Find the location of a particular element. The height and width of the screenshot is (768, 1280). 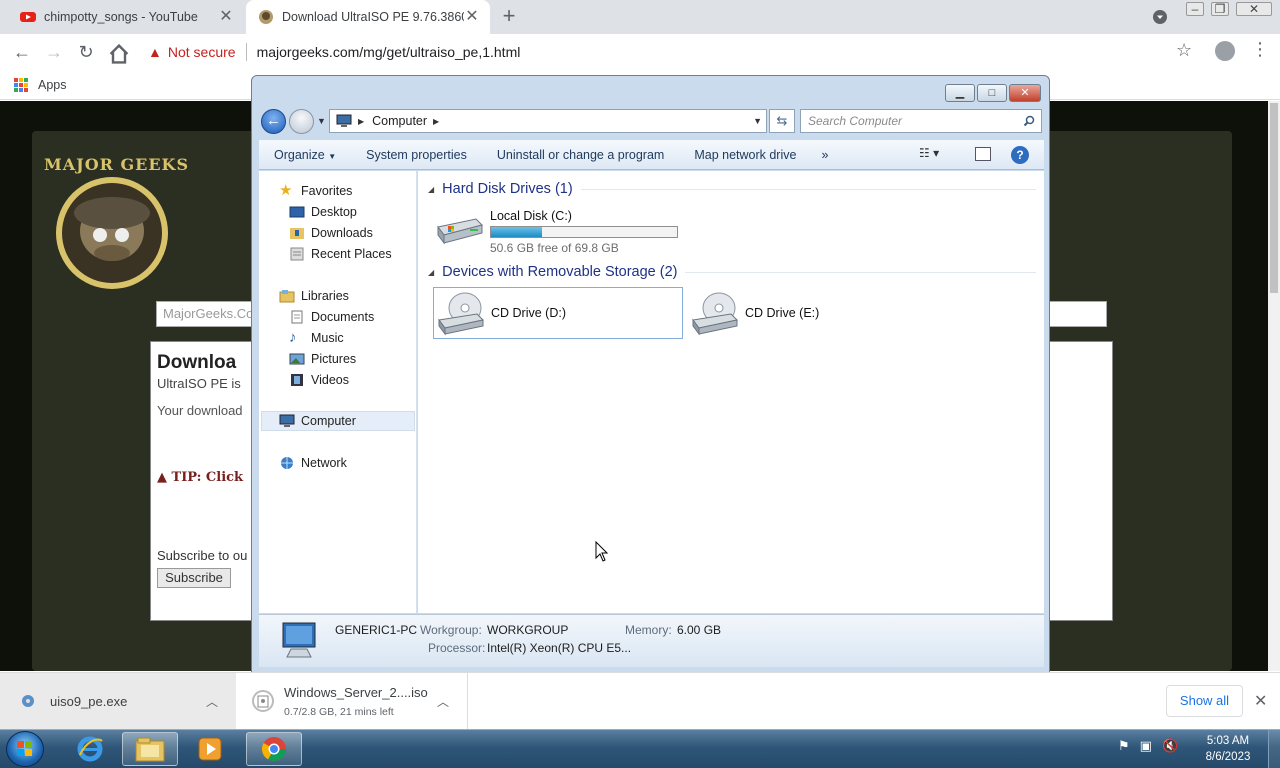

system-clock: 5:03 AM 8/6/2023 is located at coordinates (1228, 749).